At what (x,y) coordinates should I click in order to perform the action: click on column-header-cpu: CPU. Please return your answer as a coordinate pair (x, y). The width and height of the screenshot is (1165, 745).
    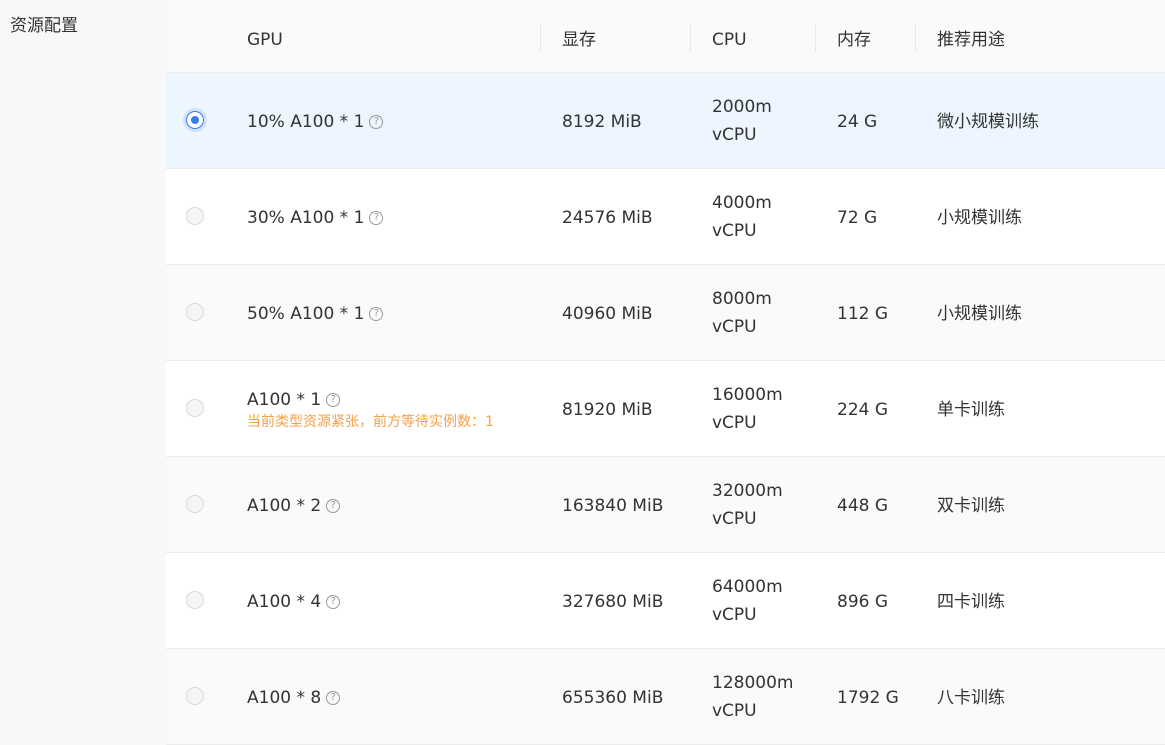
    Looking at the image, I should click on (729, 40).